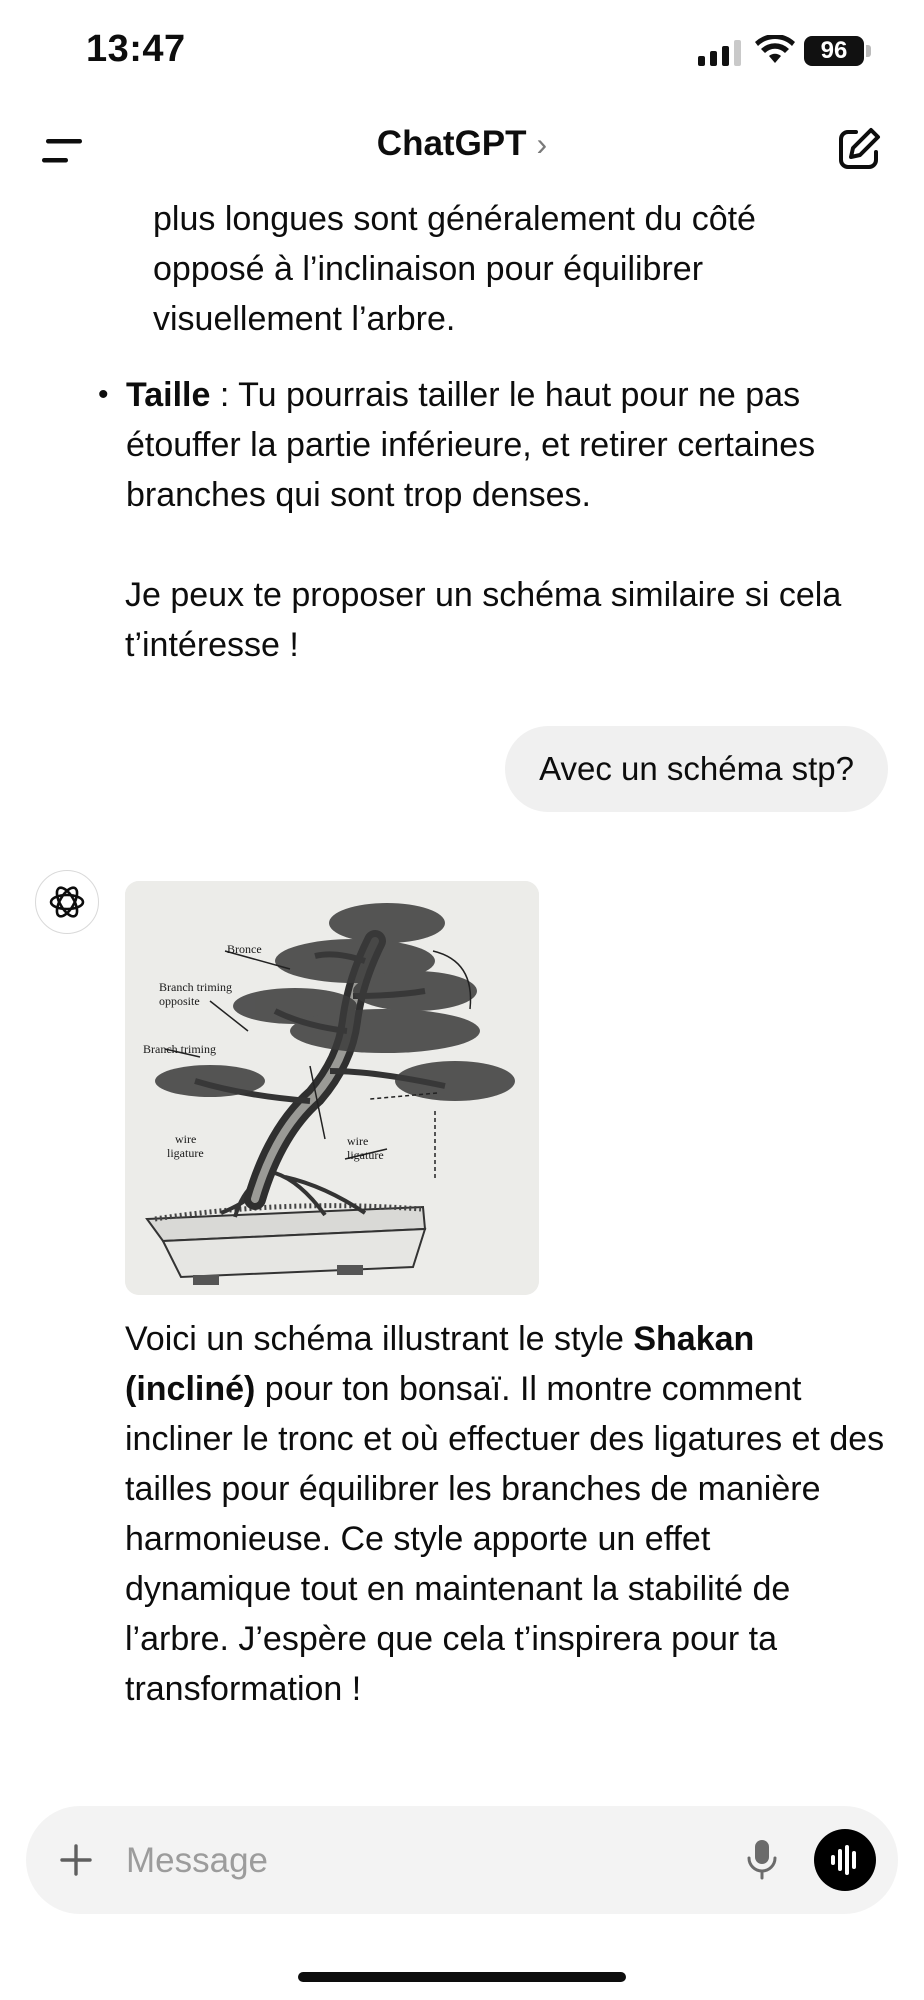  Describe the element at coordinates (195, 987) in the screenshot. I see `diagram-label-branch-triming-opposite: Branch triming` at that location.